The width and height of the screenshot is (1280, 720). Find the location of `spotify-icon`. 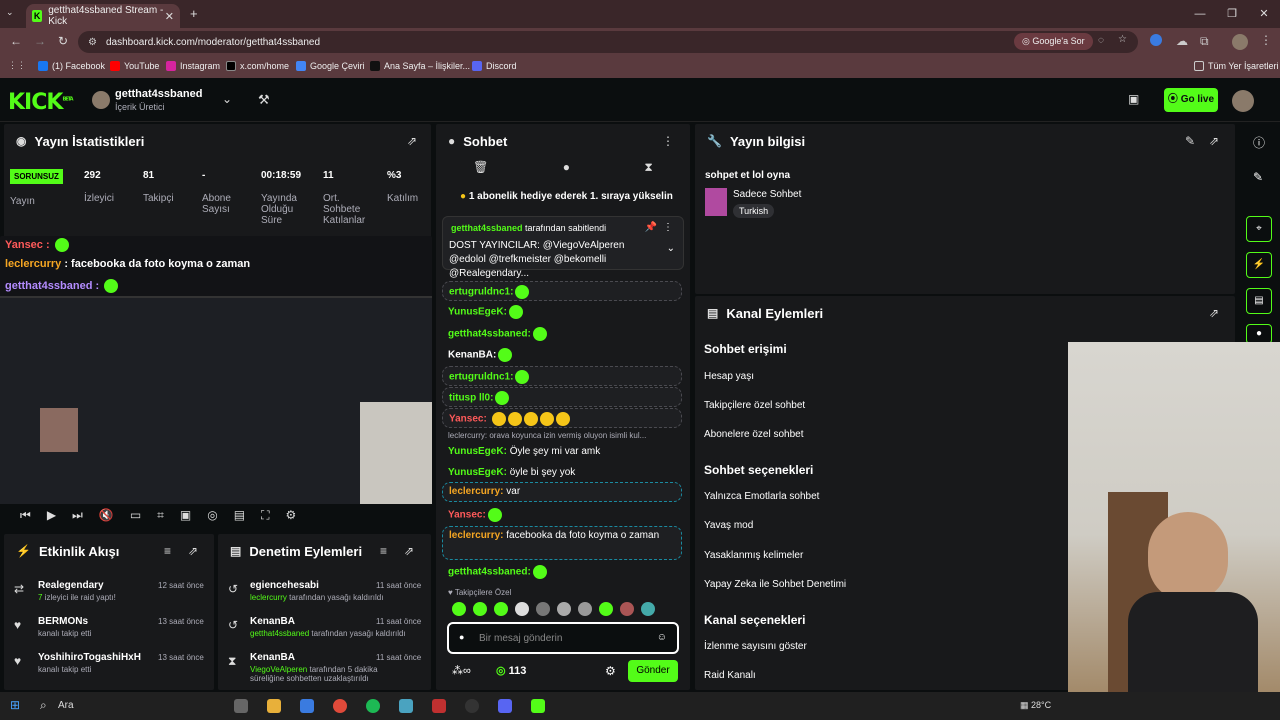

spotify-icon is located at coordinates (373, 706).